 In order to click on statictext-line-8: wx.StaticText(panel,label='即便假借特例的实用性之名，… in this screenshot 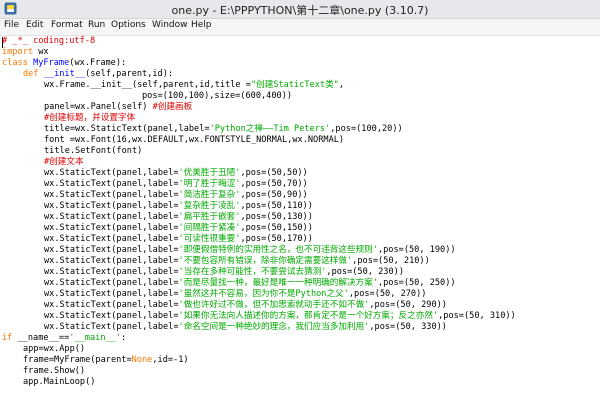, I will do `click(250, 250)`.